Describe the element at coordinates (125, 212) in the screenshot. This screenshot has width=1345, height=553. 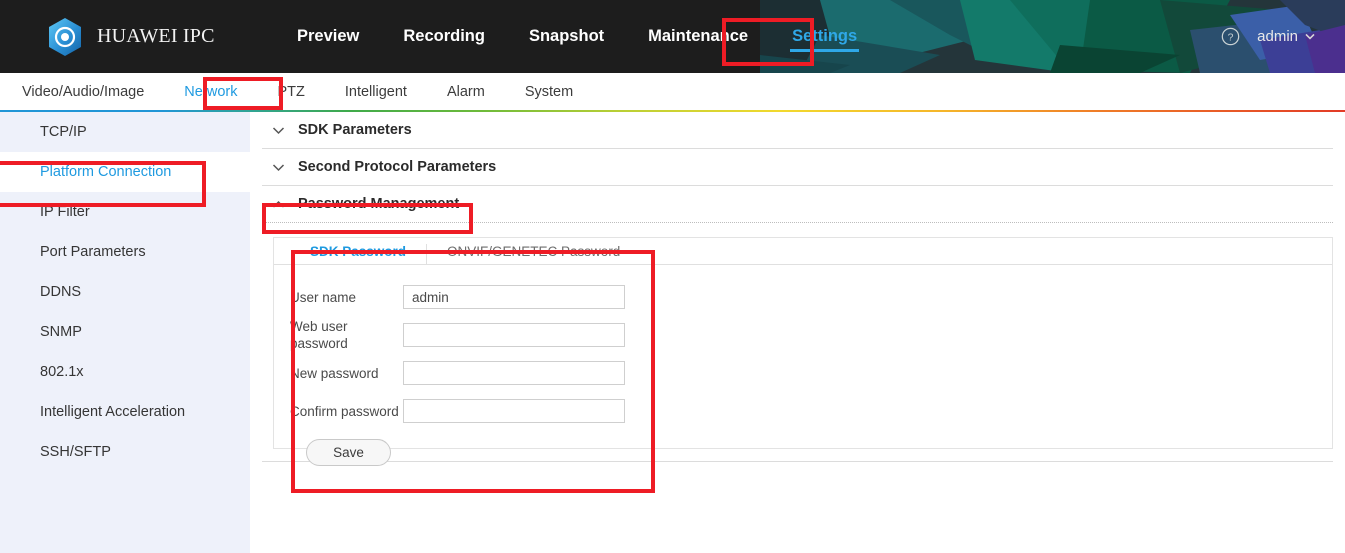
I see `sidebar-item-ip-filter: IP Filter` at that location.